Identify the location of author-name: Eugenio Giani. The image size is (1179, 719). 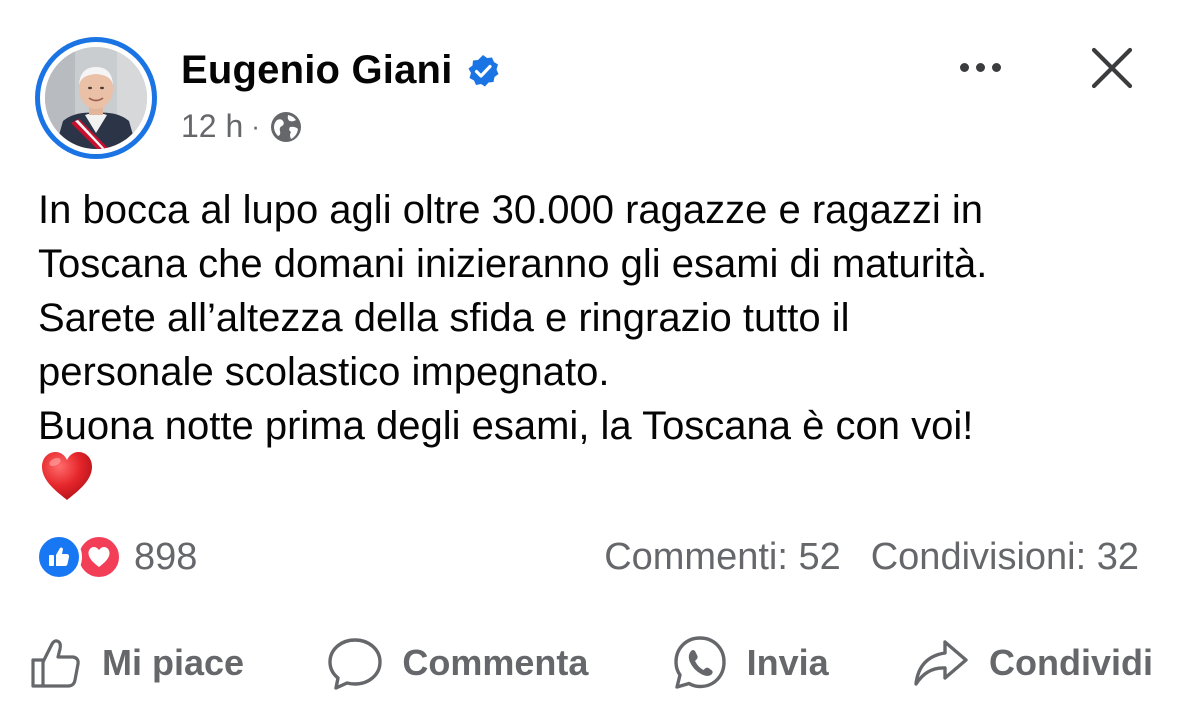
(317, 70).